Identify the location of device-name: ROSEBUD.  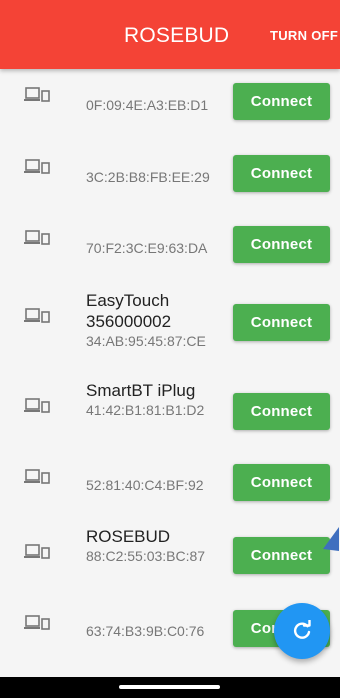
(128, 536).